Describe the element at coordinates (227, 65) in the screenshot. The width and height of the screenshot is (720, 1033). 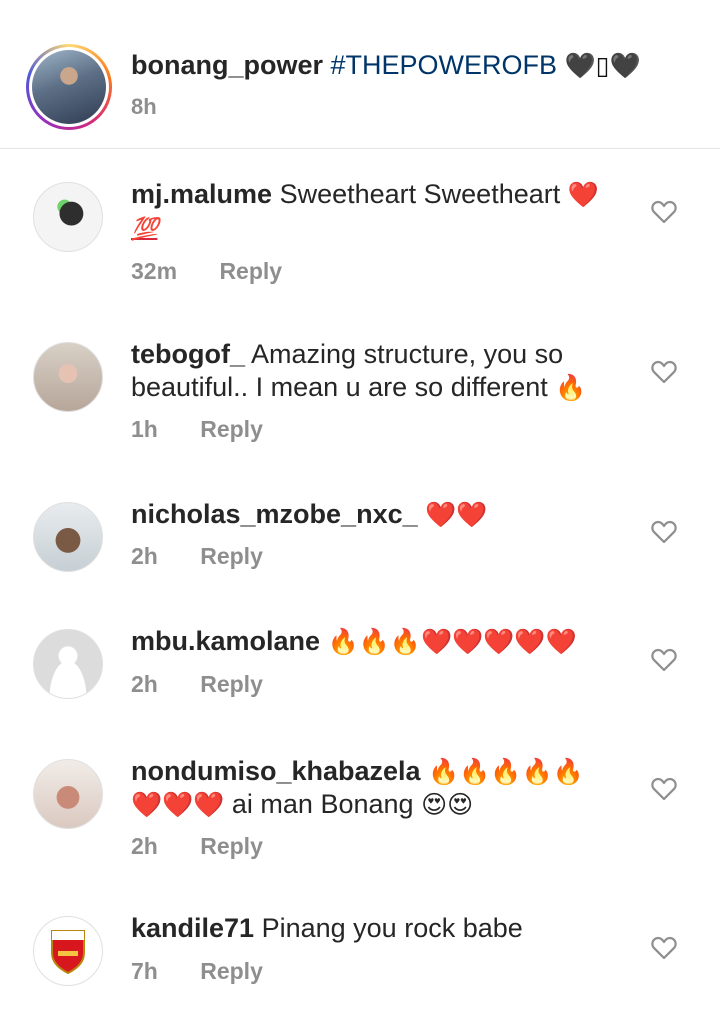
I see `caption-username: bonang_power` at that location.